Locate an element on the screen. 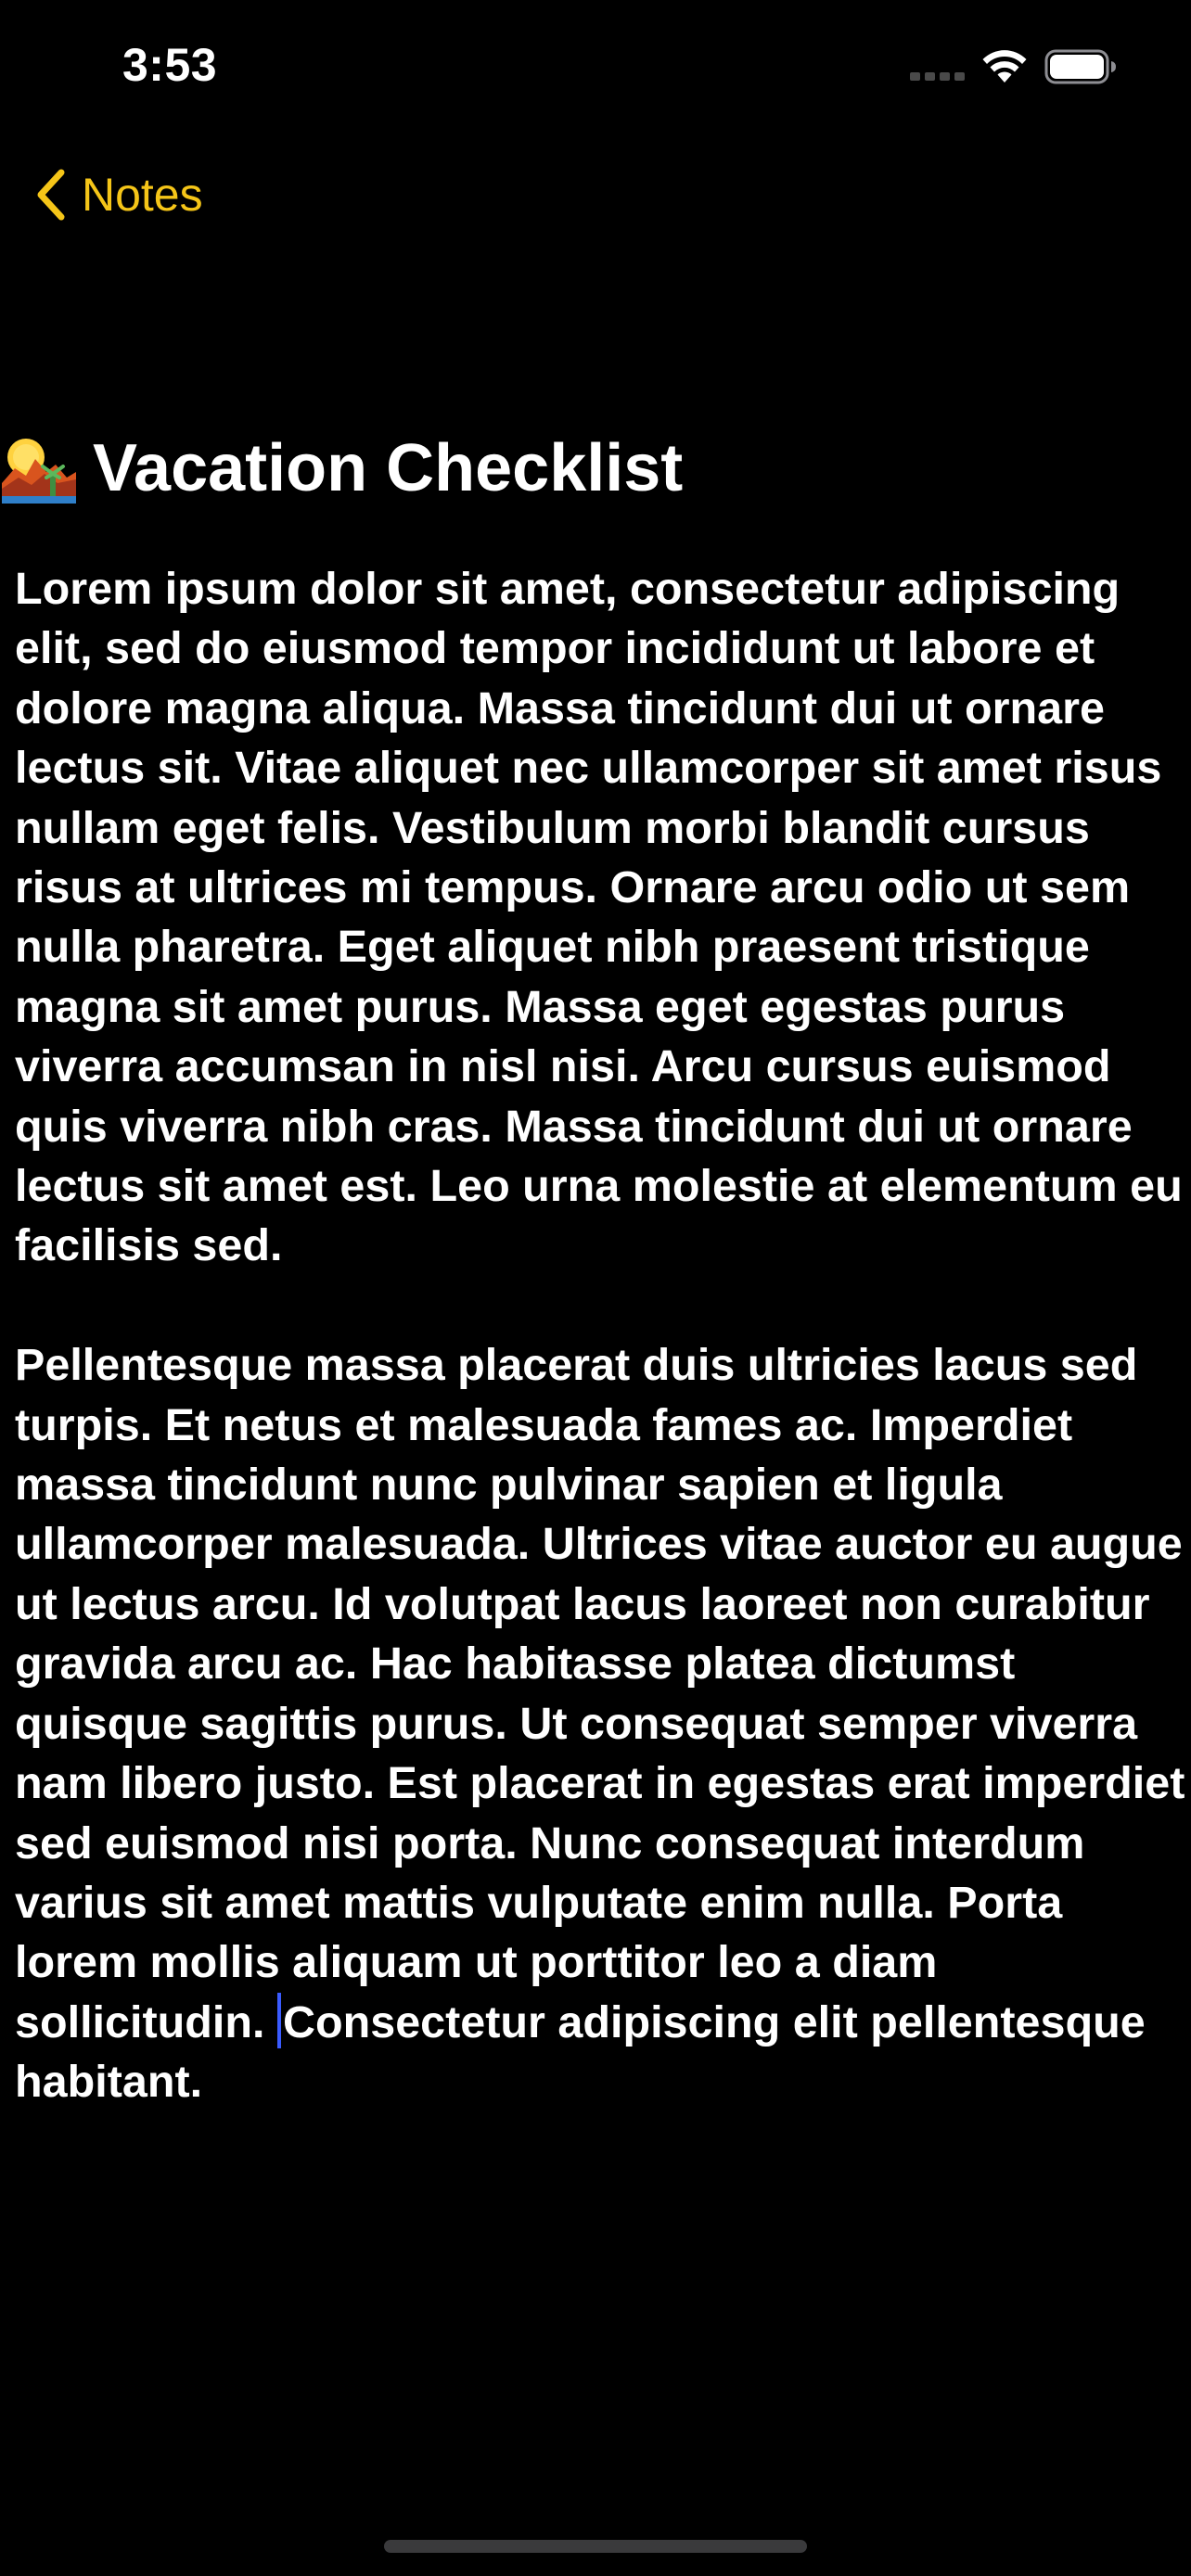  back-button: Notes is located at coordinates (118, 195).